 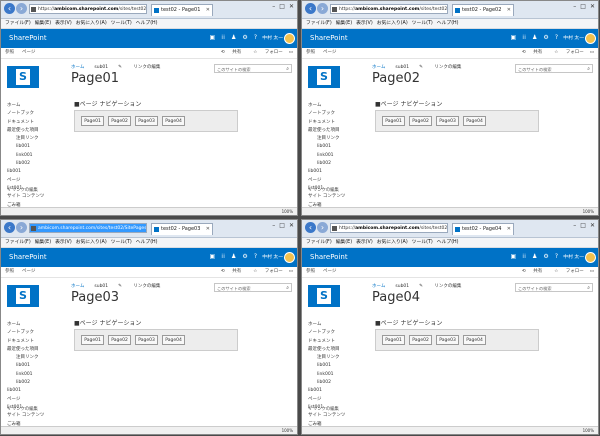 What do you see at coordinates (326, 156) in the screenshot?
I see `quicklaunch-item: link001` at bounding box center [326, 156].